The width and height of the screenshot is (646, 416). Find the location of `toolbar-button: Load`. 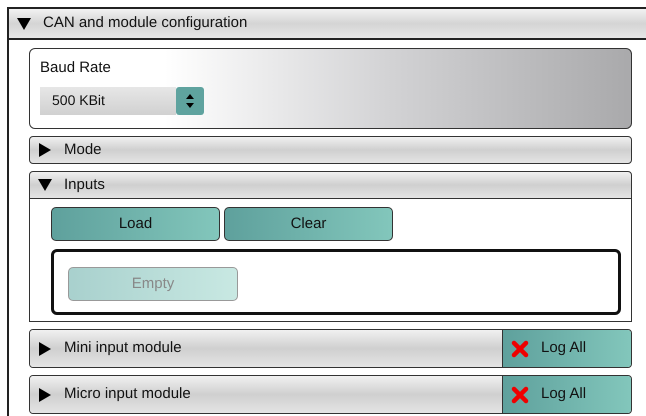

toolbar-button: Load is located at coordinates (135, 224).